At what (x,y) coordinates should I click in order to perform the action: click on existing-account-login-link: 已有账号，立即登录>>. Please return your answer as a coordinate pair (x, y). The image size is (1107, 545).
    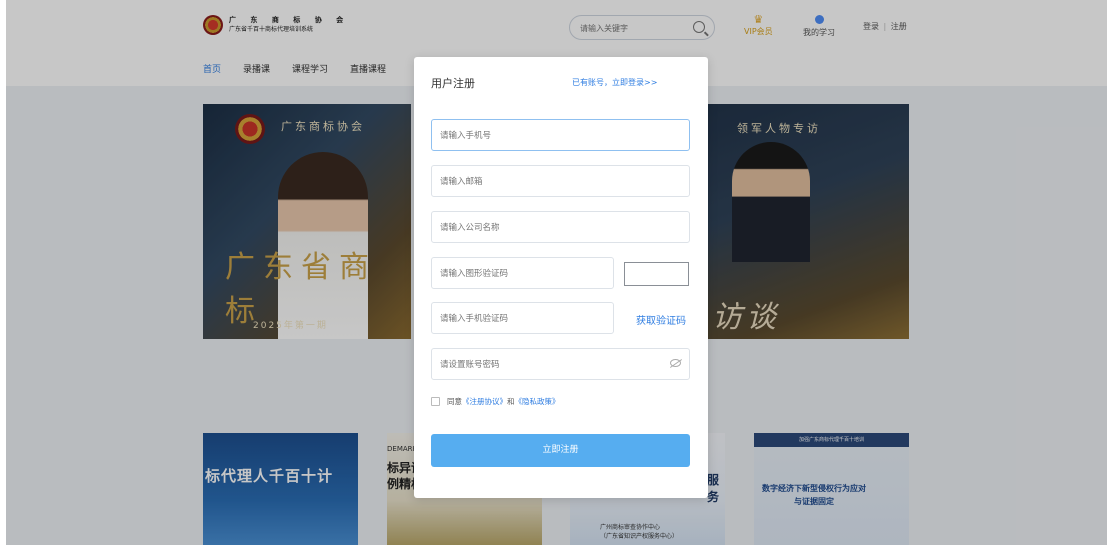
    Looking at the image, I should click on (614, 82).